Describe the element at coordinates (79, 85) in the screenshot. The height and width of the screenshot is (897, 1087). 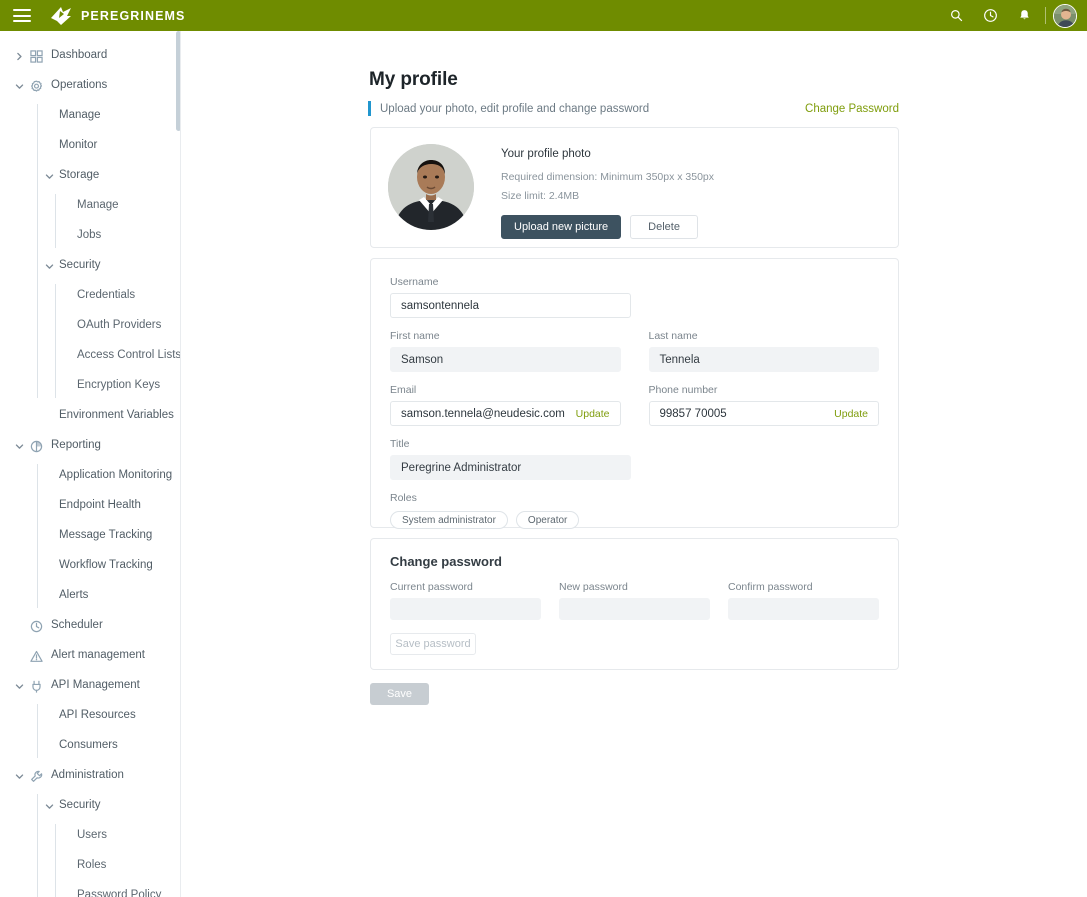
I see `sidebar-item-label: Operations` at that location.